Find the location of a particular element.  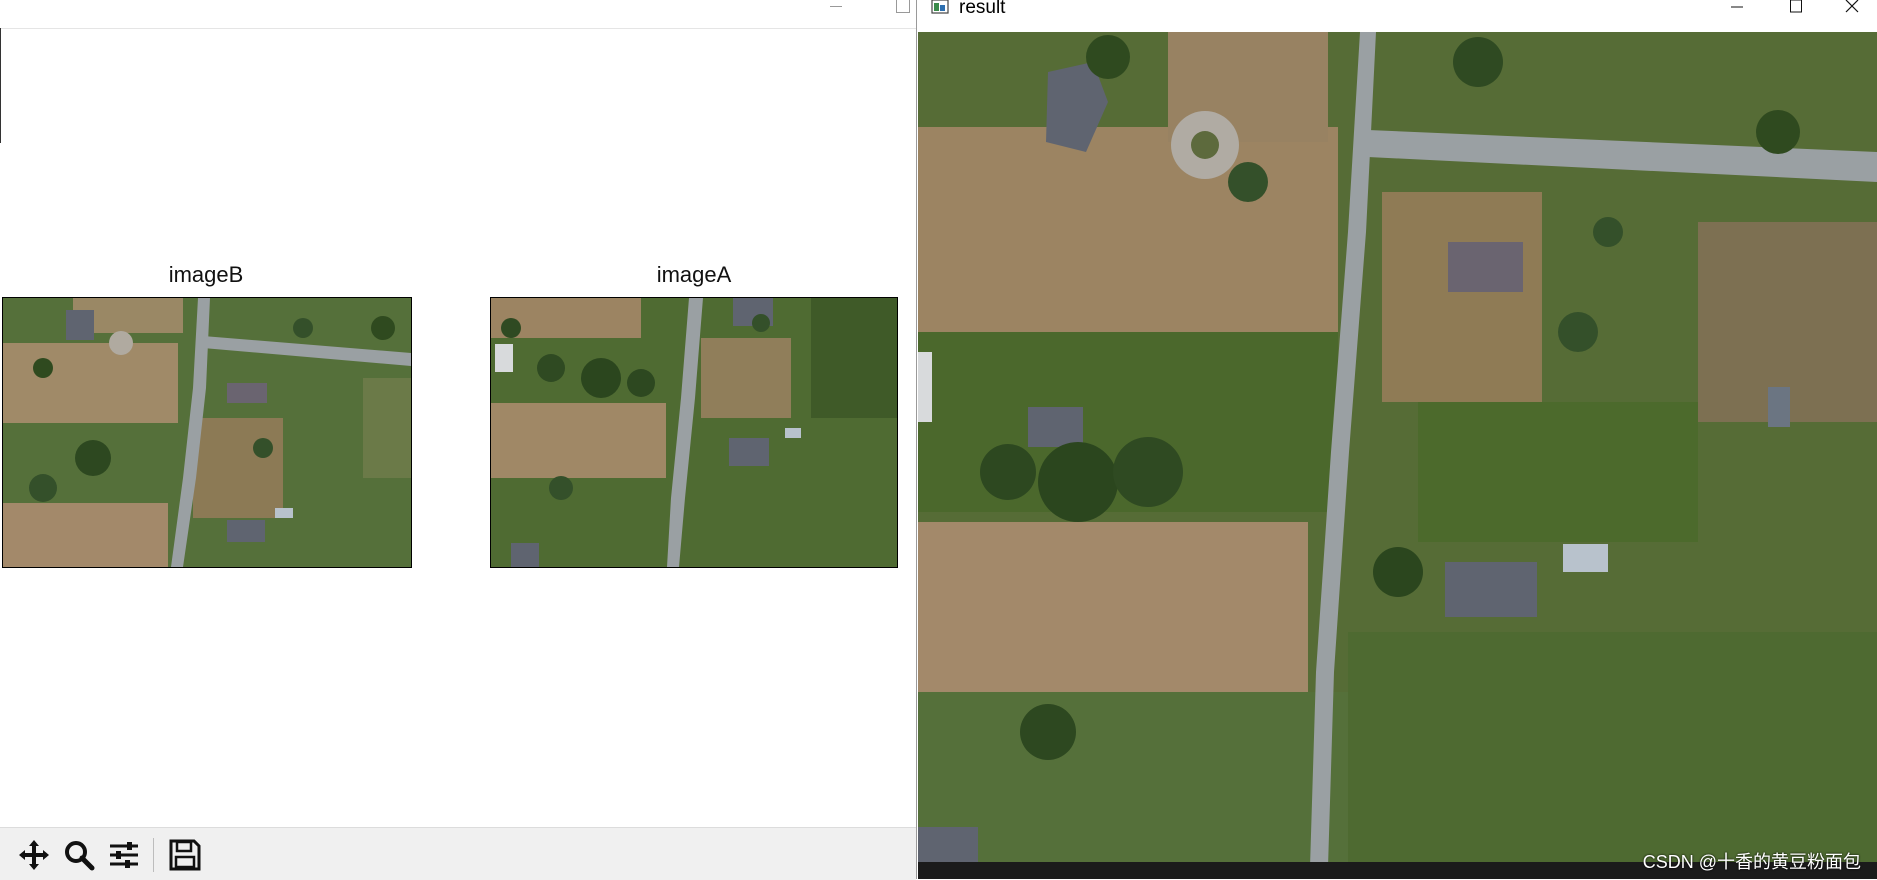

figure-title-bar is located at coordinates (458, 14).